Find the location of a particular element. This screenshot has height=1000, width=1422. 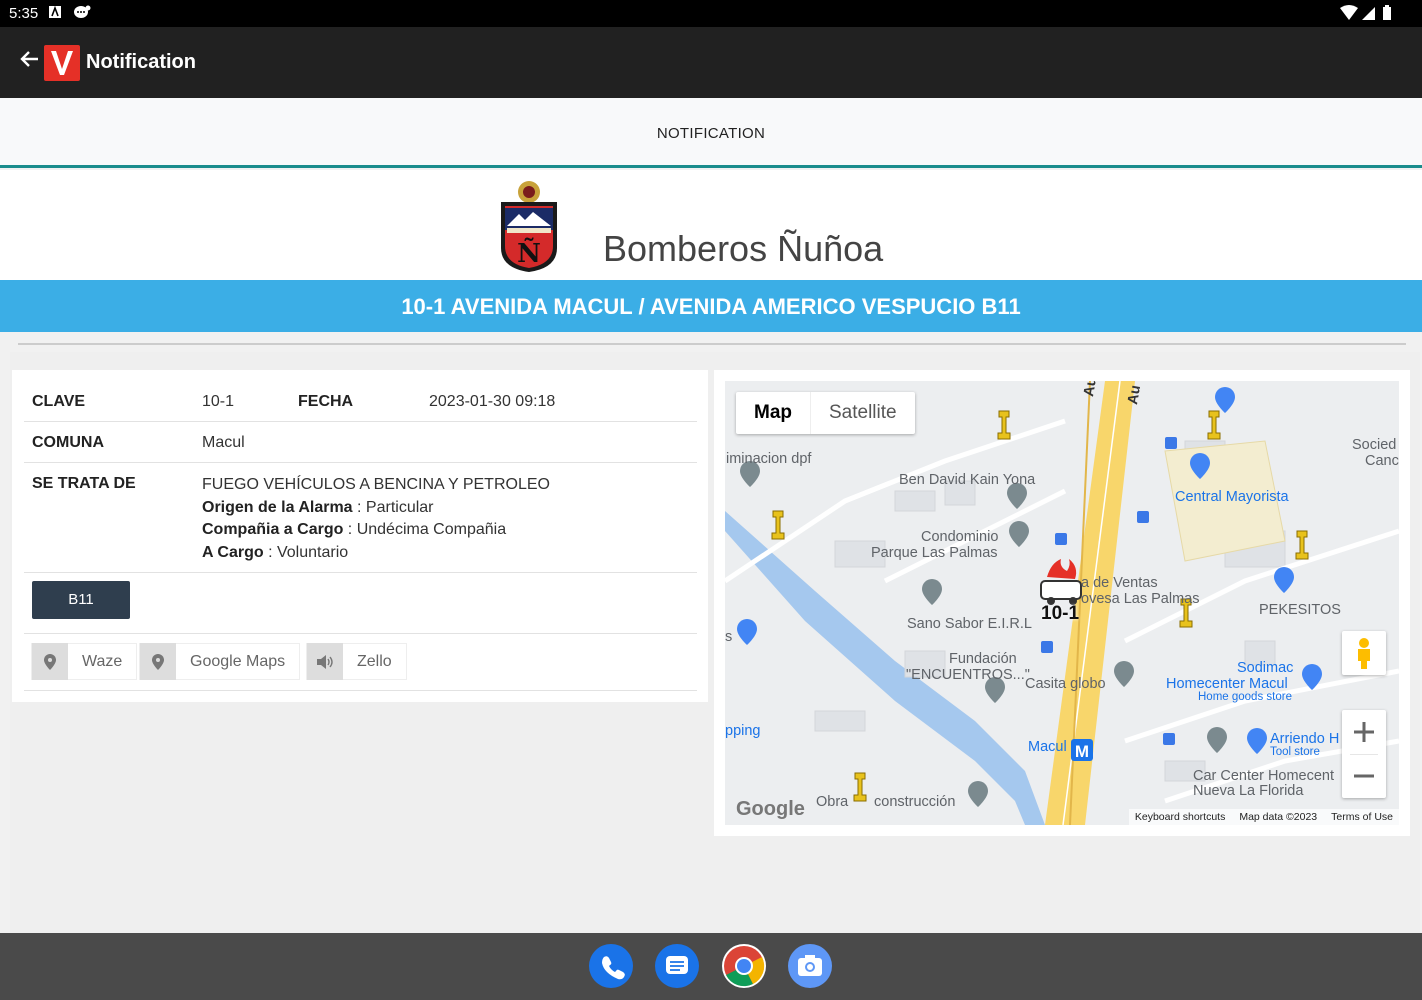

keyboard-shortcuts-link: Keyboard shortcuts is located at coordinates (1180, 817).